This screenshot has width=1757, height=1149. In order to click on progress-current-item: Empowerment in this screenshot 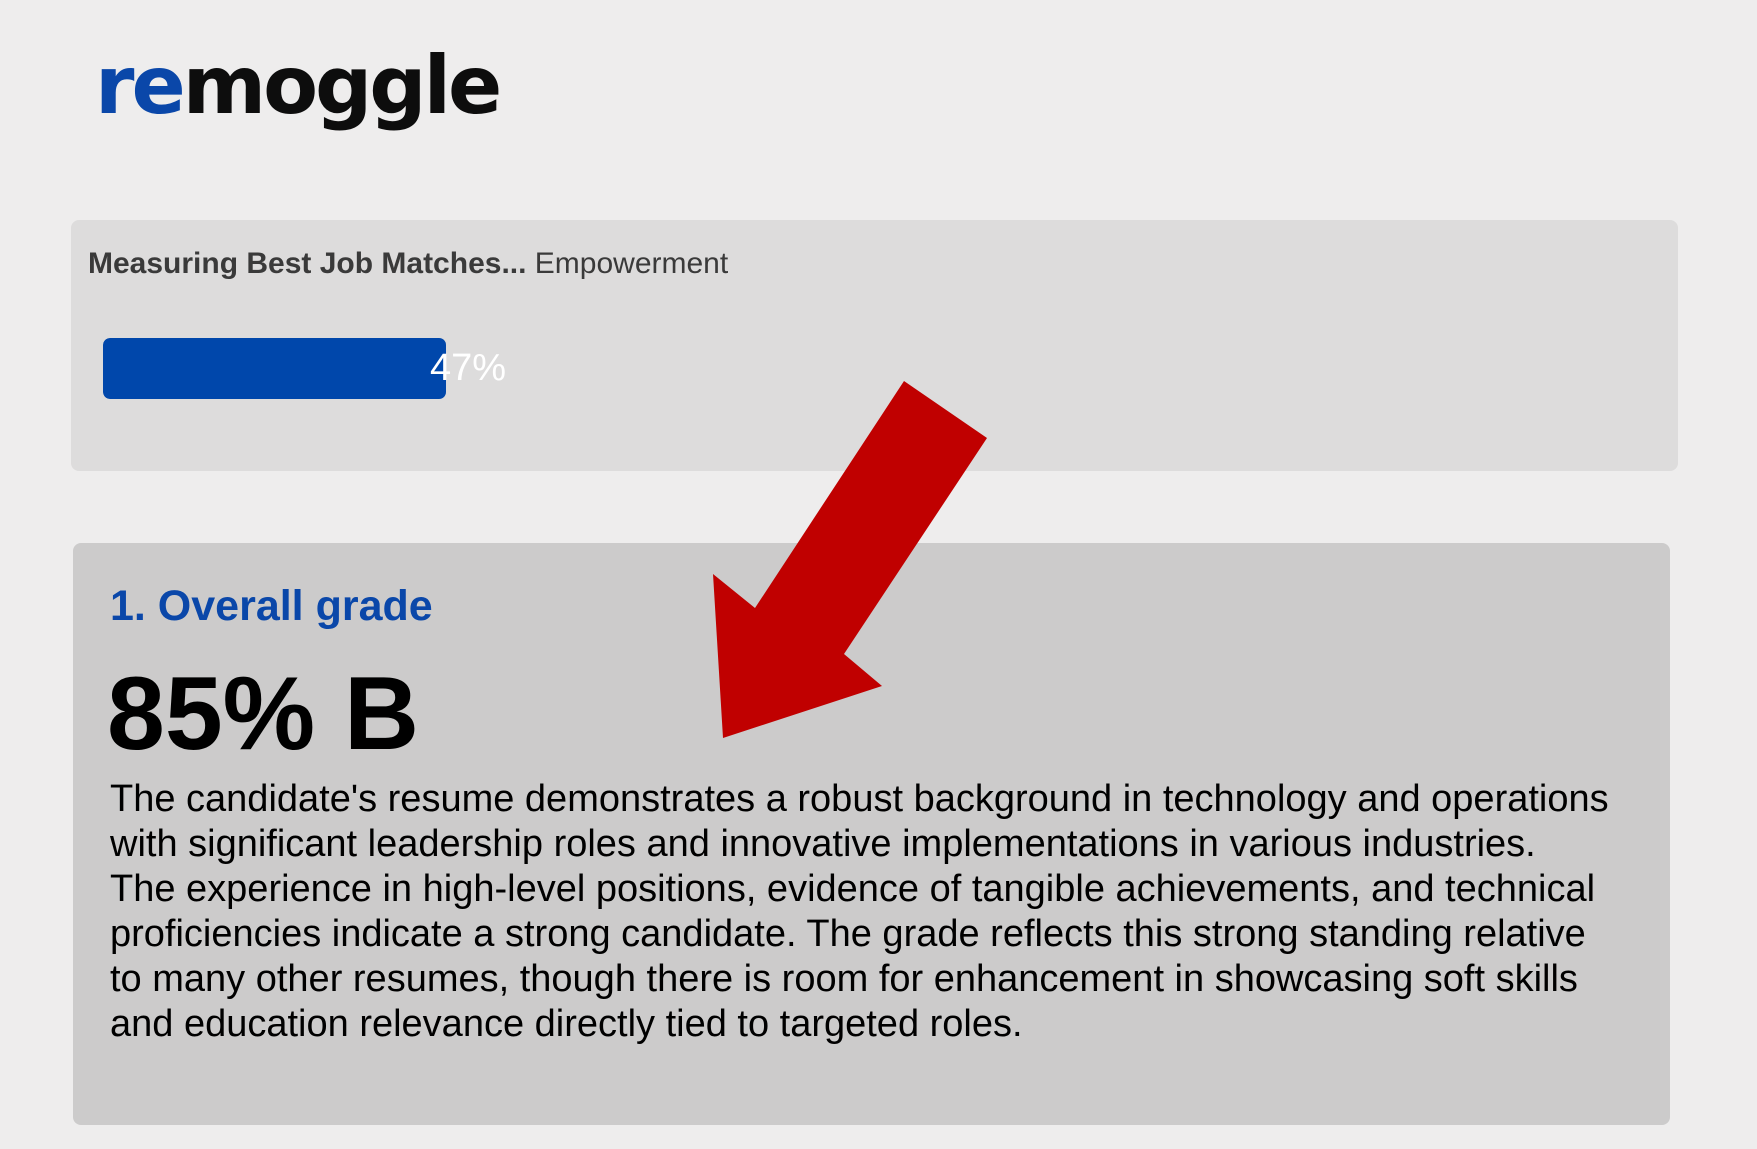, I will do `click(631, 263)`.